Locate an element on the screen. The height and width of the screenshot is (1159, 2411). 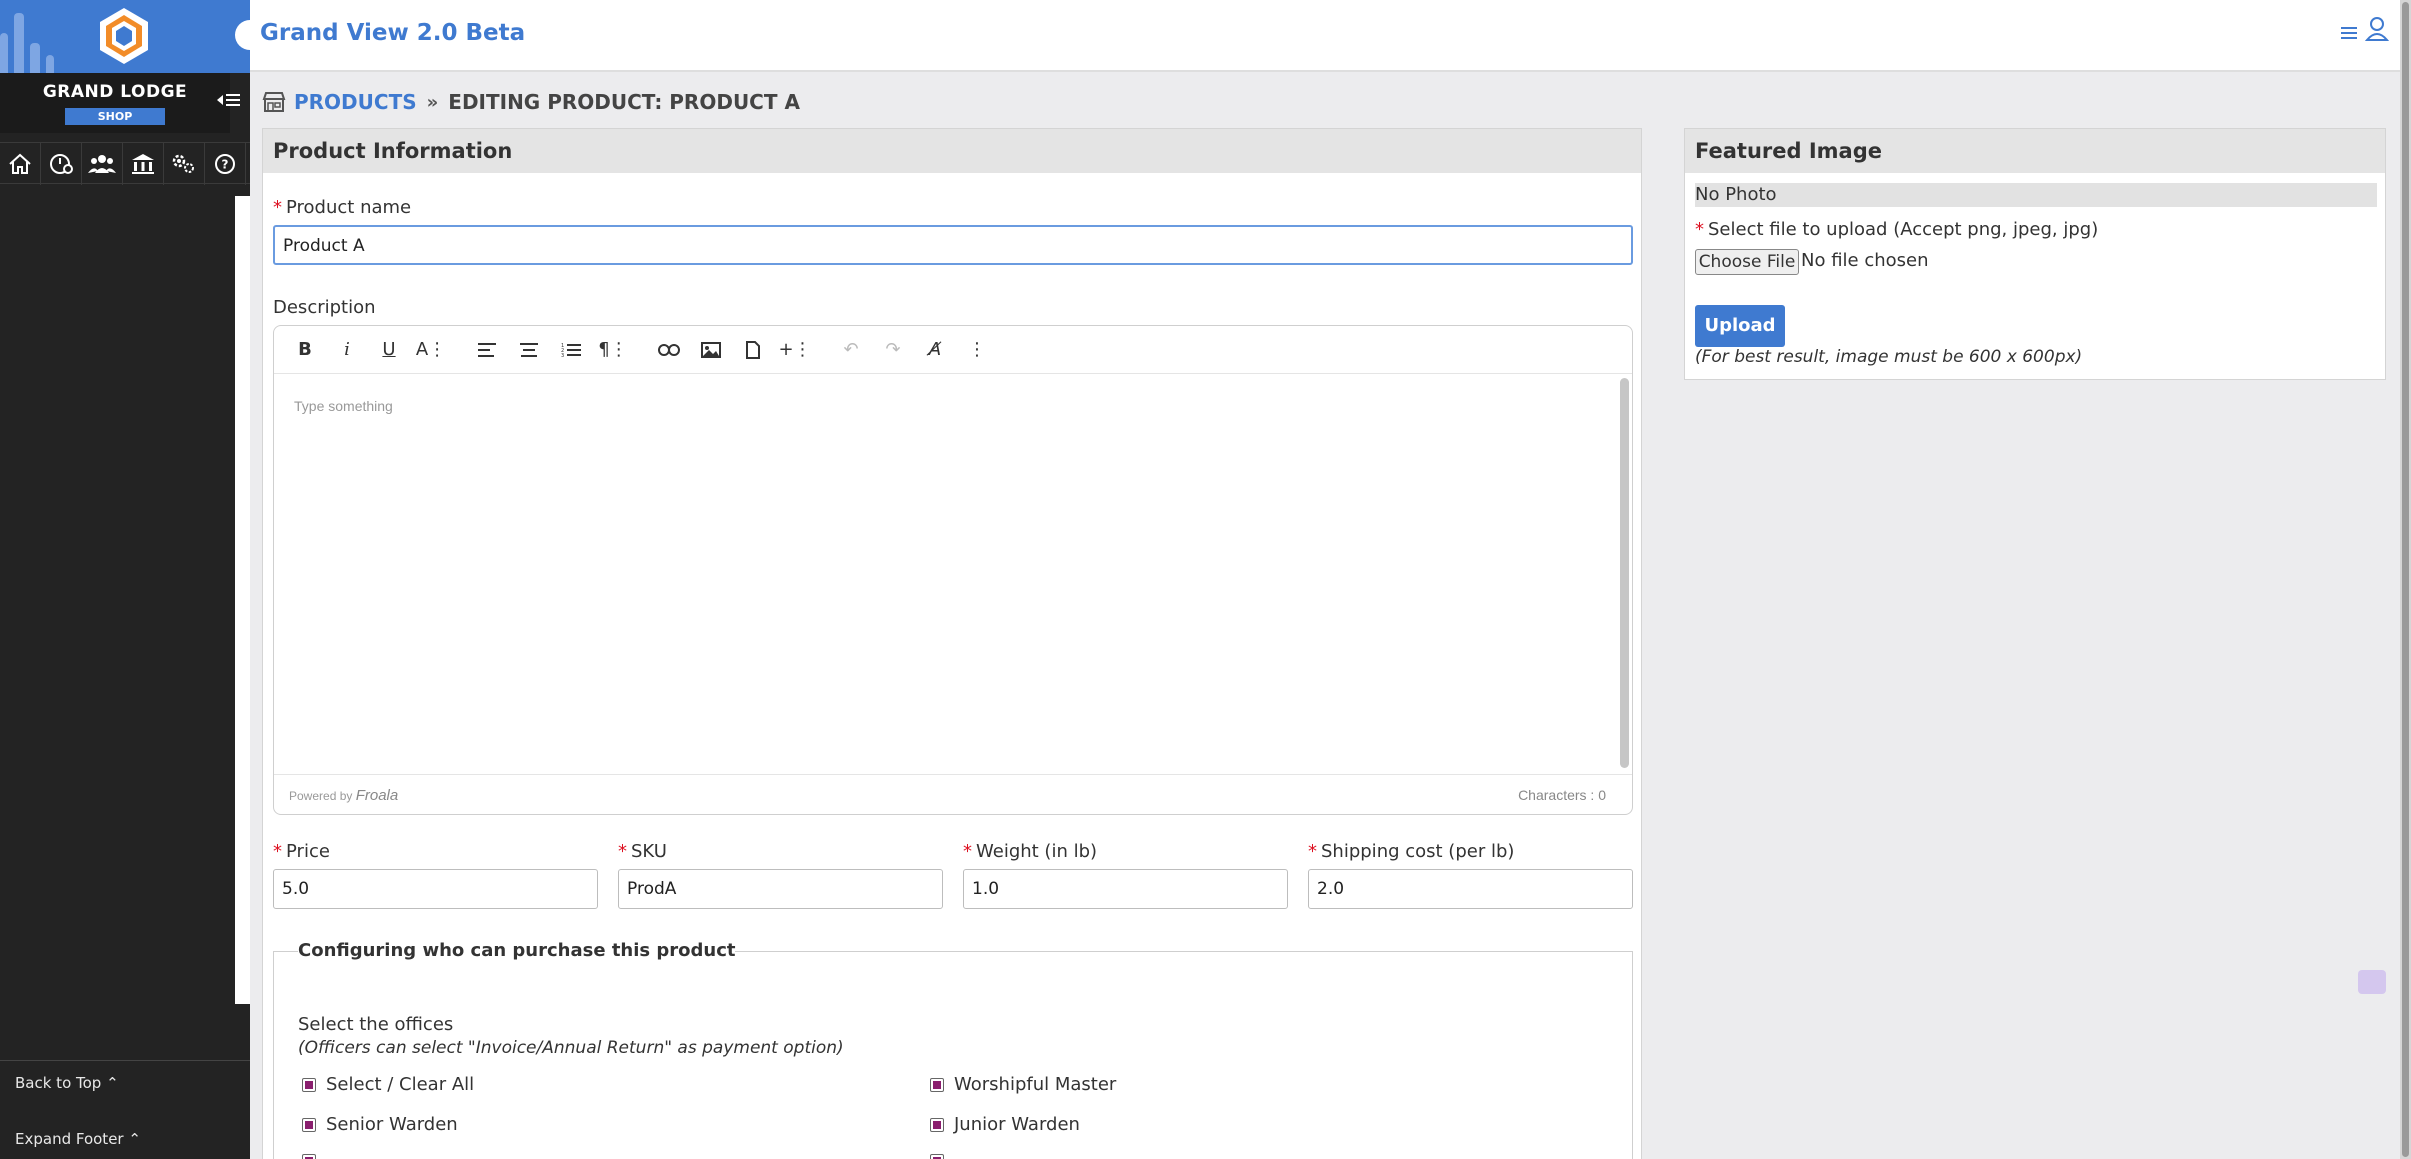
bold-button: B is located at coordinates (305, 350).